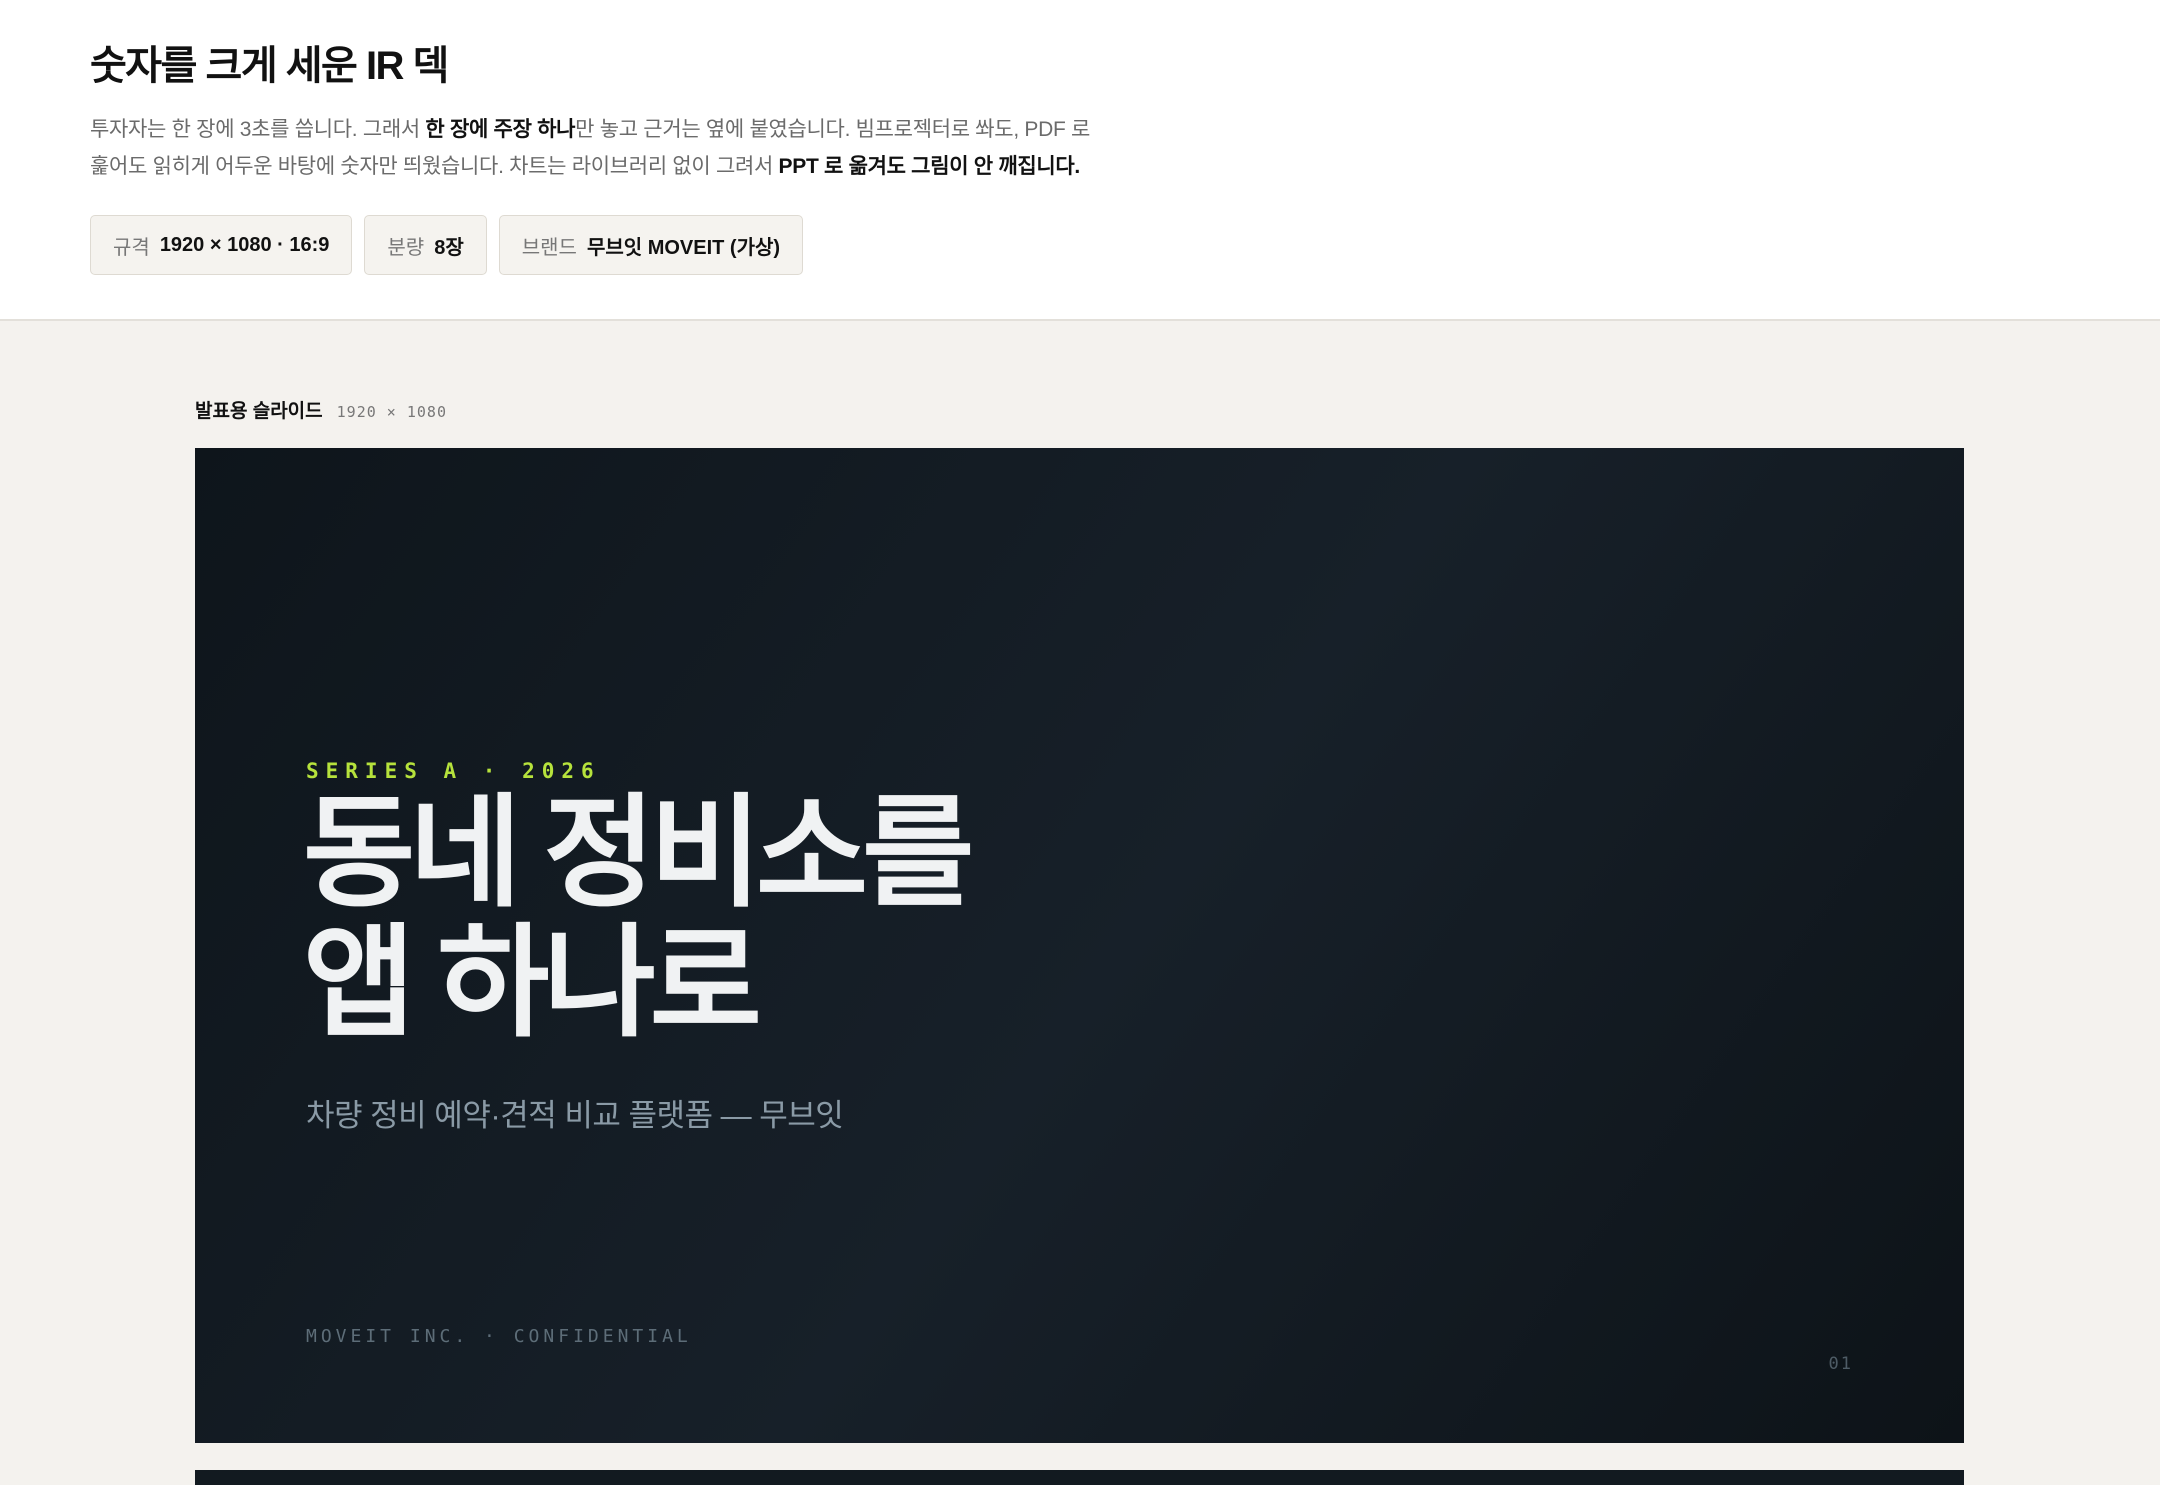 The width and height of the screenshot is (2160, 1485). I want to click on chip-value: 1920 × 1080 · 16:9, so click(244, 244).